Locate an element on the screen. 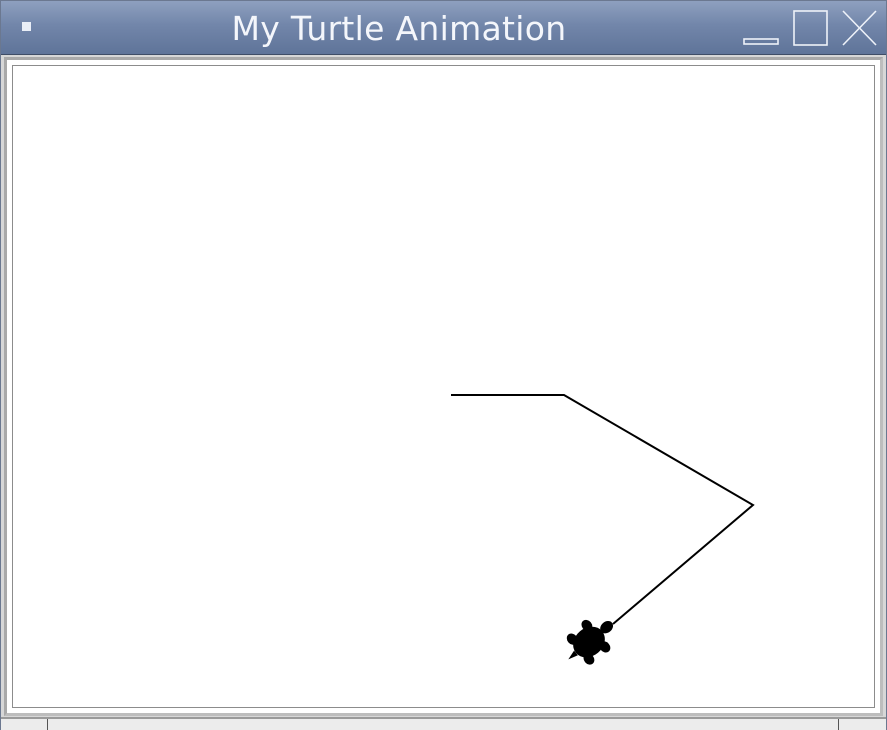 Image resolution: width=887 pixels, height=730 pixels. resize-grip-right is located at coordinates (838, 724).